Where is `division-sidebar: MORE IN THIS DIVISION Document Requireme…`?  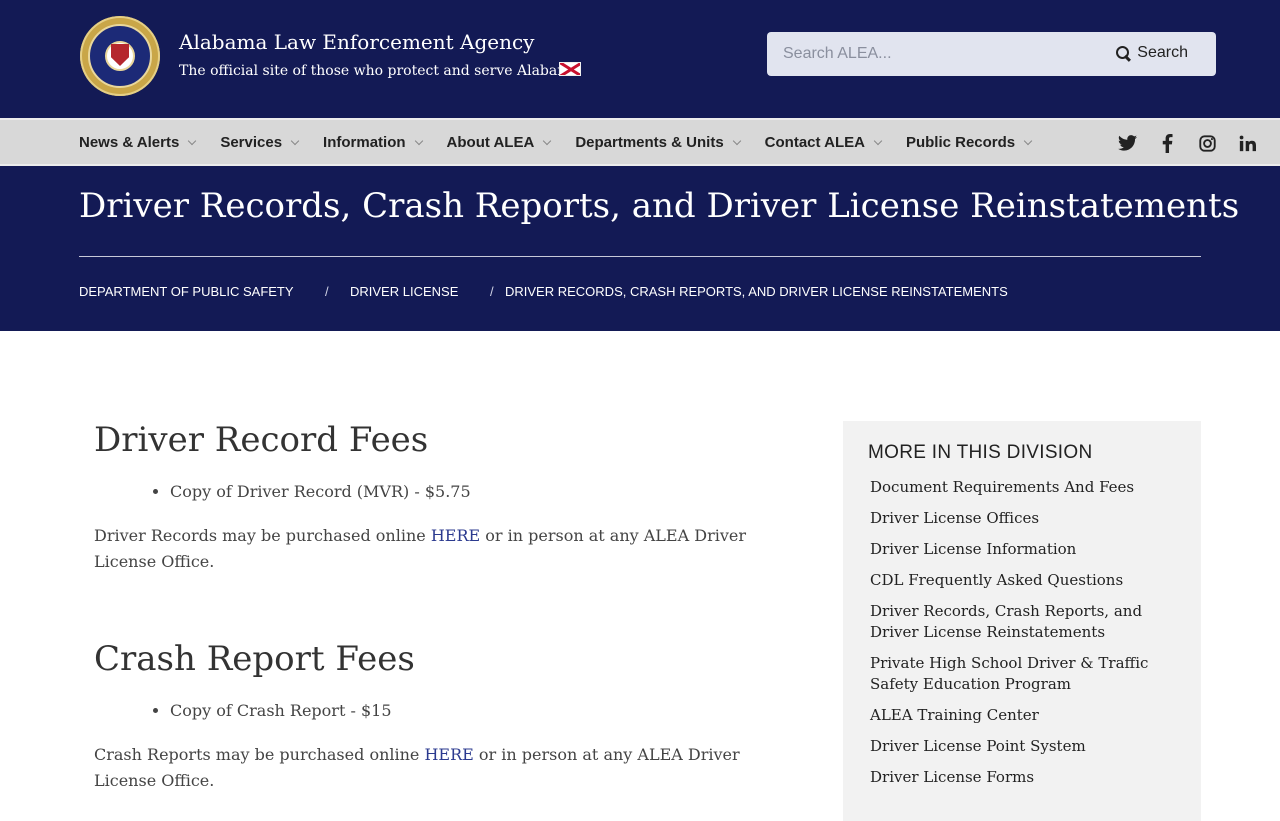
division-sidebar: MORE IN THIS DIVISION Document Requireme… is located at coordinates (1022, 621).